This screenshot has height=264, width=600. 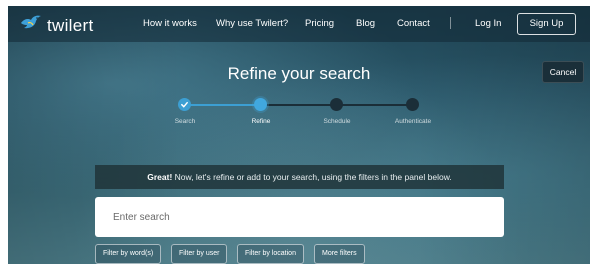 What do you see at coordinates (160, 177) in the screenshot?
I see `banner-emphasis: Great!` at bounding box center [160, 177].